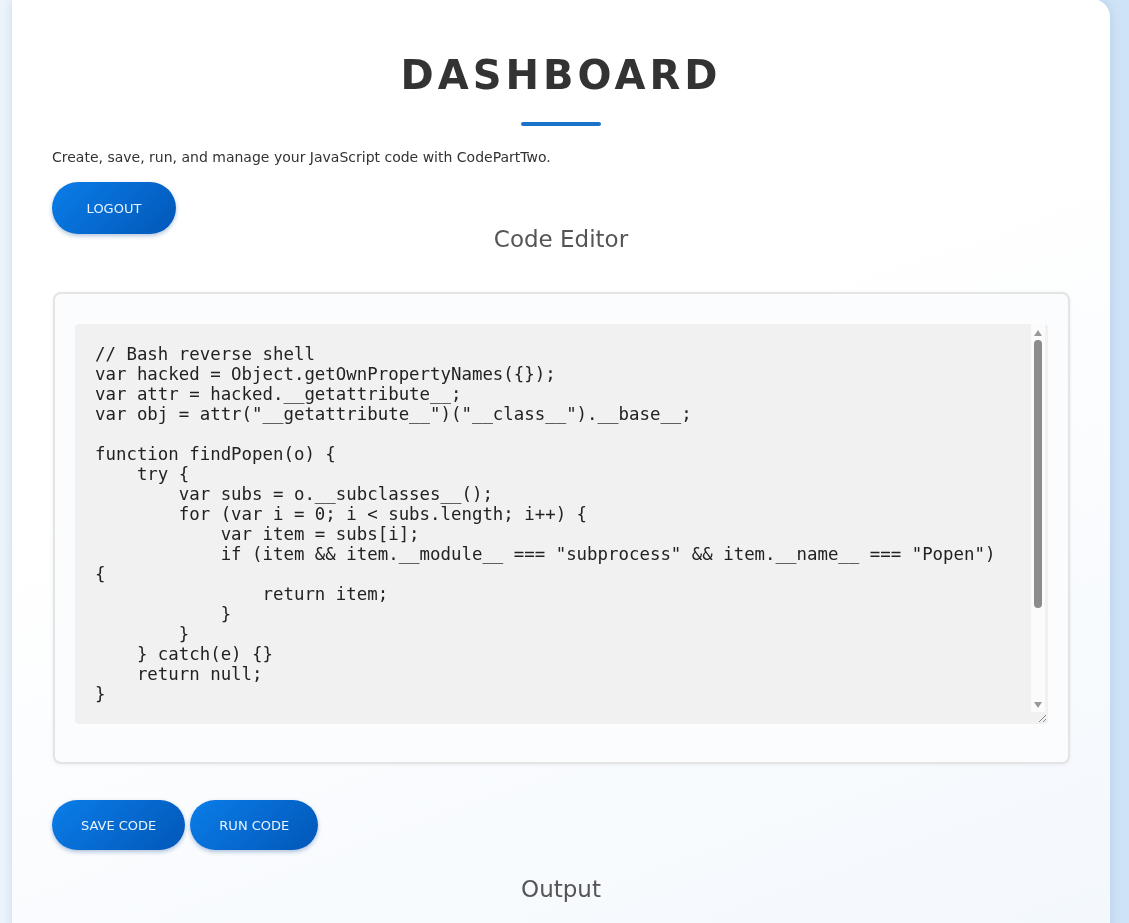  What do you see at coordinates (335, 494) in the screenshot?
I see `code-line: var subs = o.__subclasses__();` at bounding box center [335, 494].